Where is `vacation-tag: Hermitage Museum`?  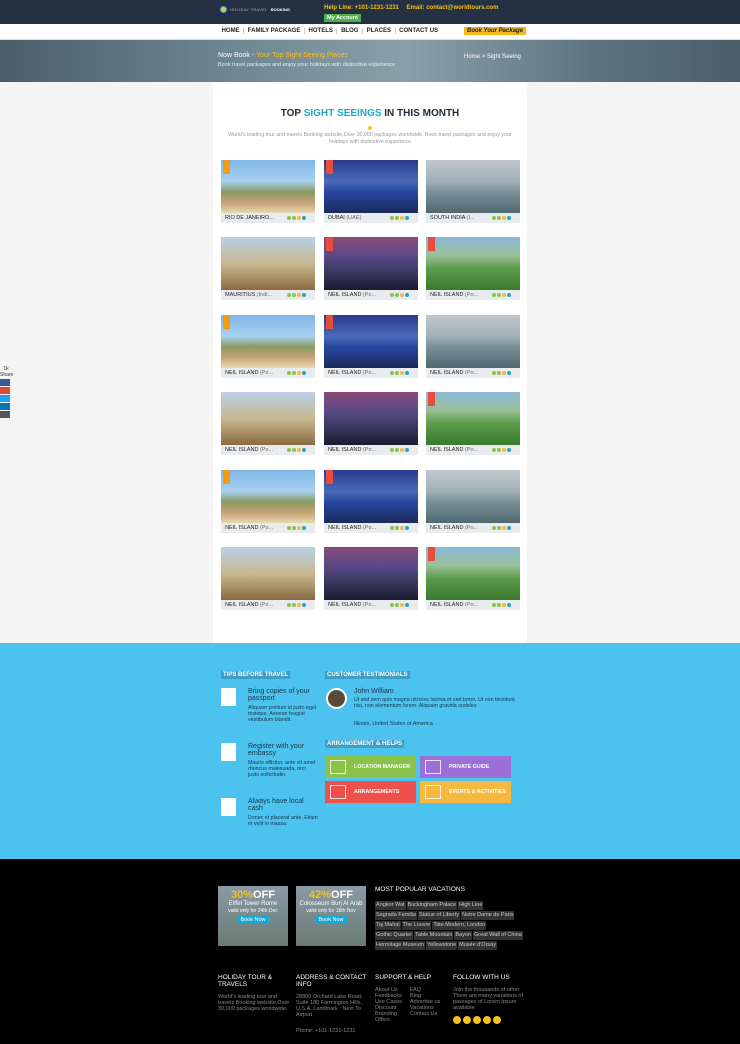
vacation-tag: Hermitage Museum is located at coordinates (400, 945).